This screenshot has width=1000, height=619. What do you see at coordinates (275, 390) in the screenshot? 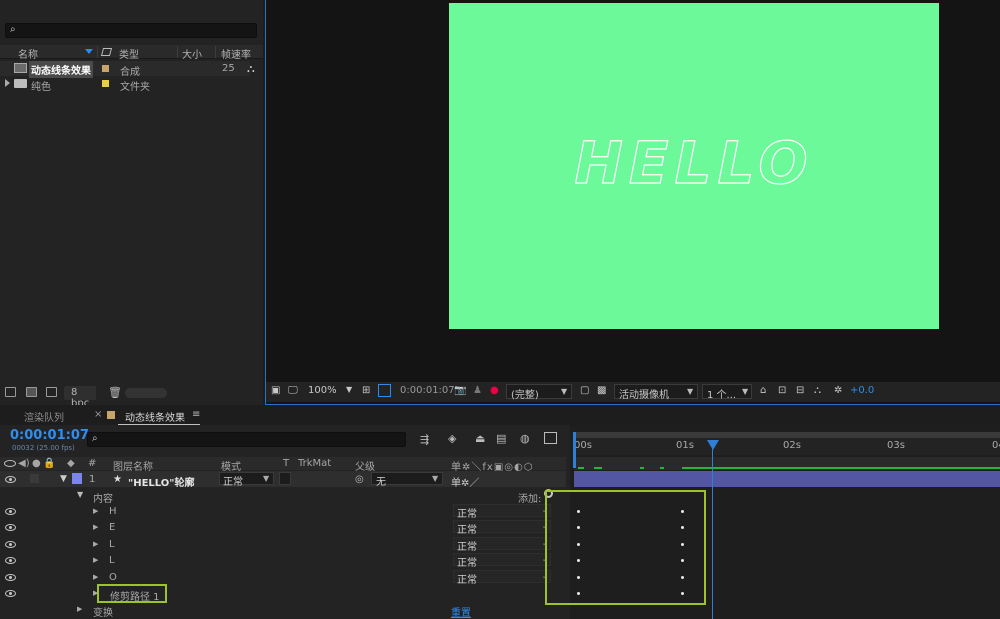
I see `always-preview-icon: ▣` at bounding box center [275, 390].